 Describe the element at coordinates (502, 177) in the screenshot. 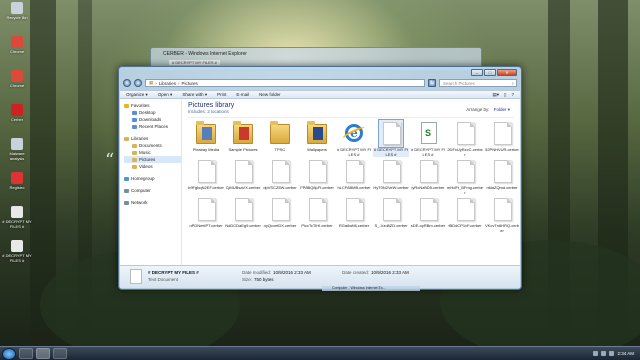

I see `file-item: n6laZQmd.cerber` at that location.